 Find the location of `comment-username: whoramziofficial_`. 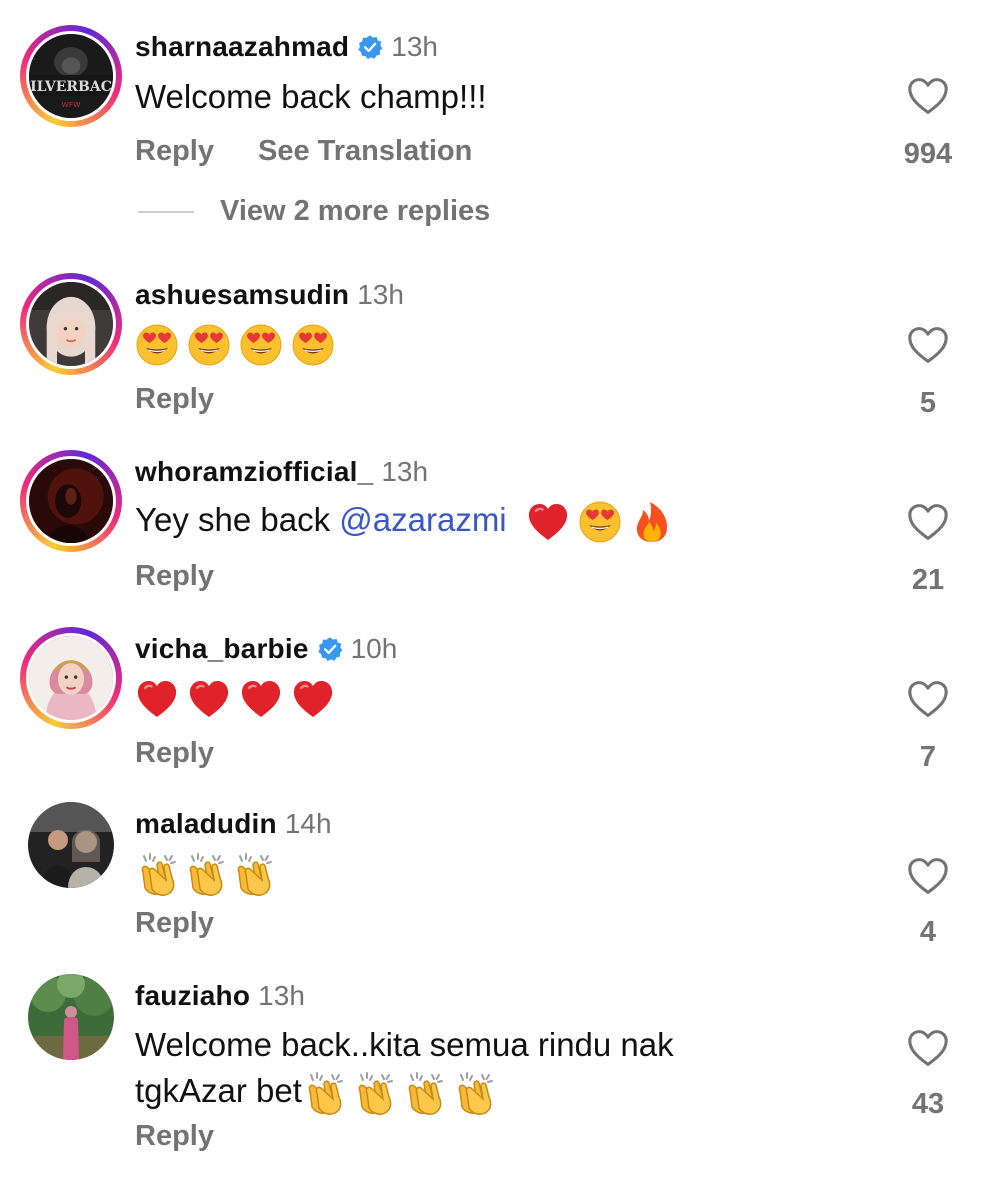

comment-username: whoramziofficial_ is located at coordinates (254, 472).